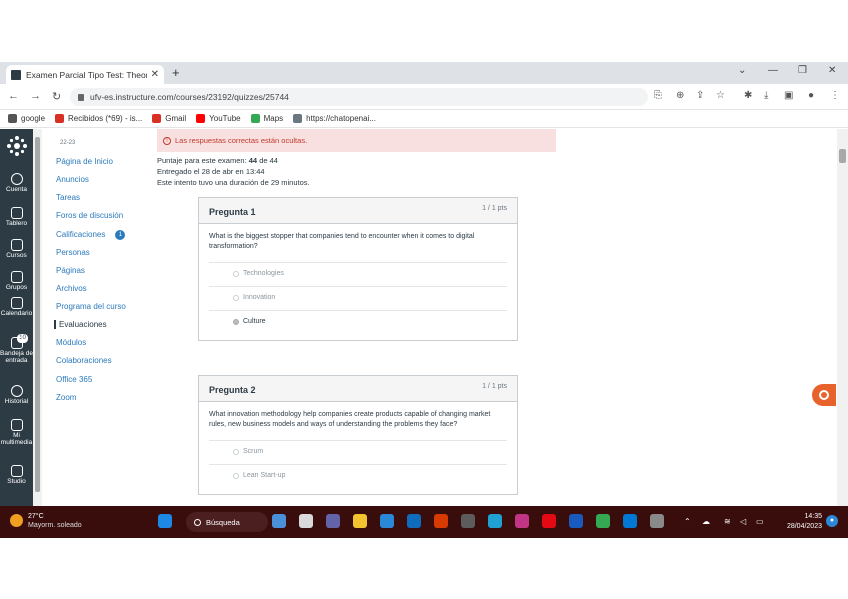 The height and width of the screenshot is (599, 848). I want to click on score-total: de 44, so click(268, 160).